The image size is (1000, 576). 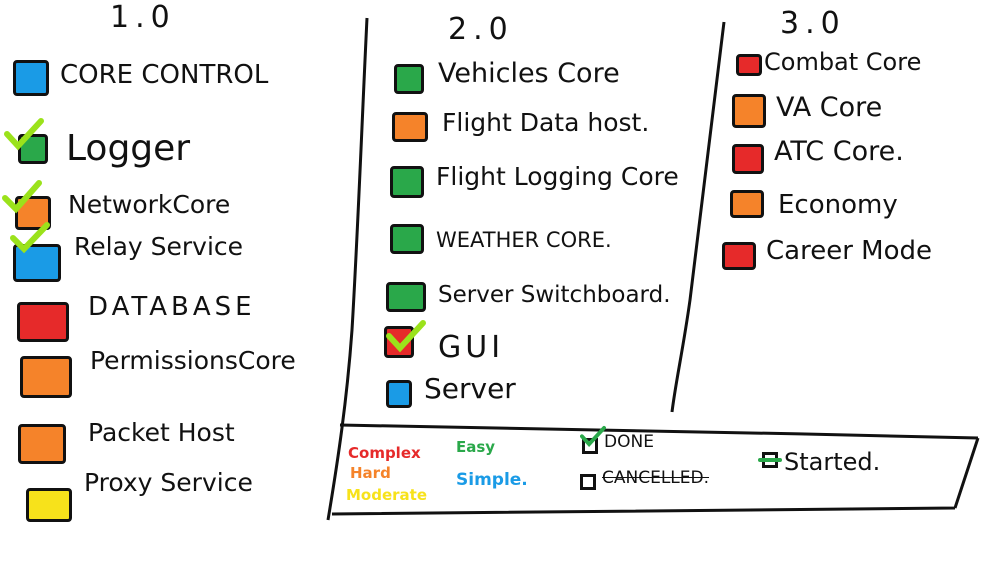 I want to click on item-box-atc-core, so click(x=748, y=159).